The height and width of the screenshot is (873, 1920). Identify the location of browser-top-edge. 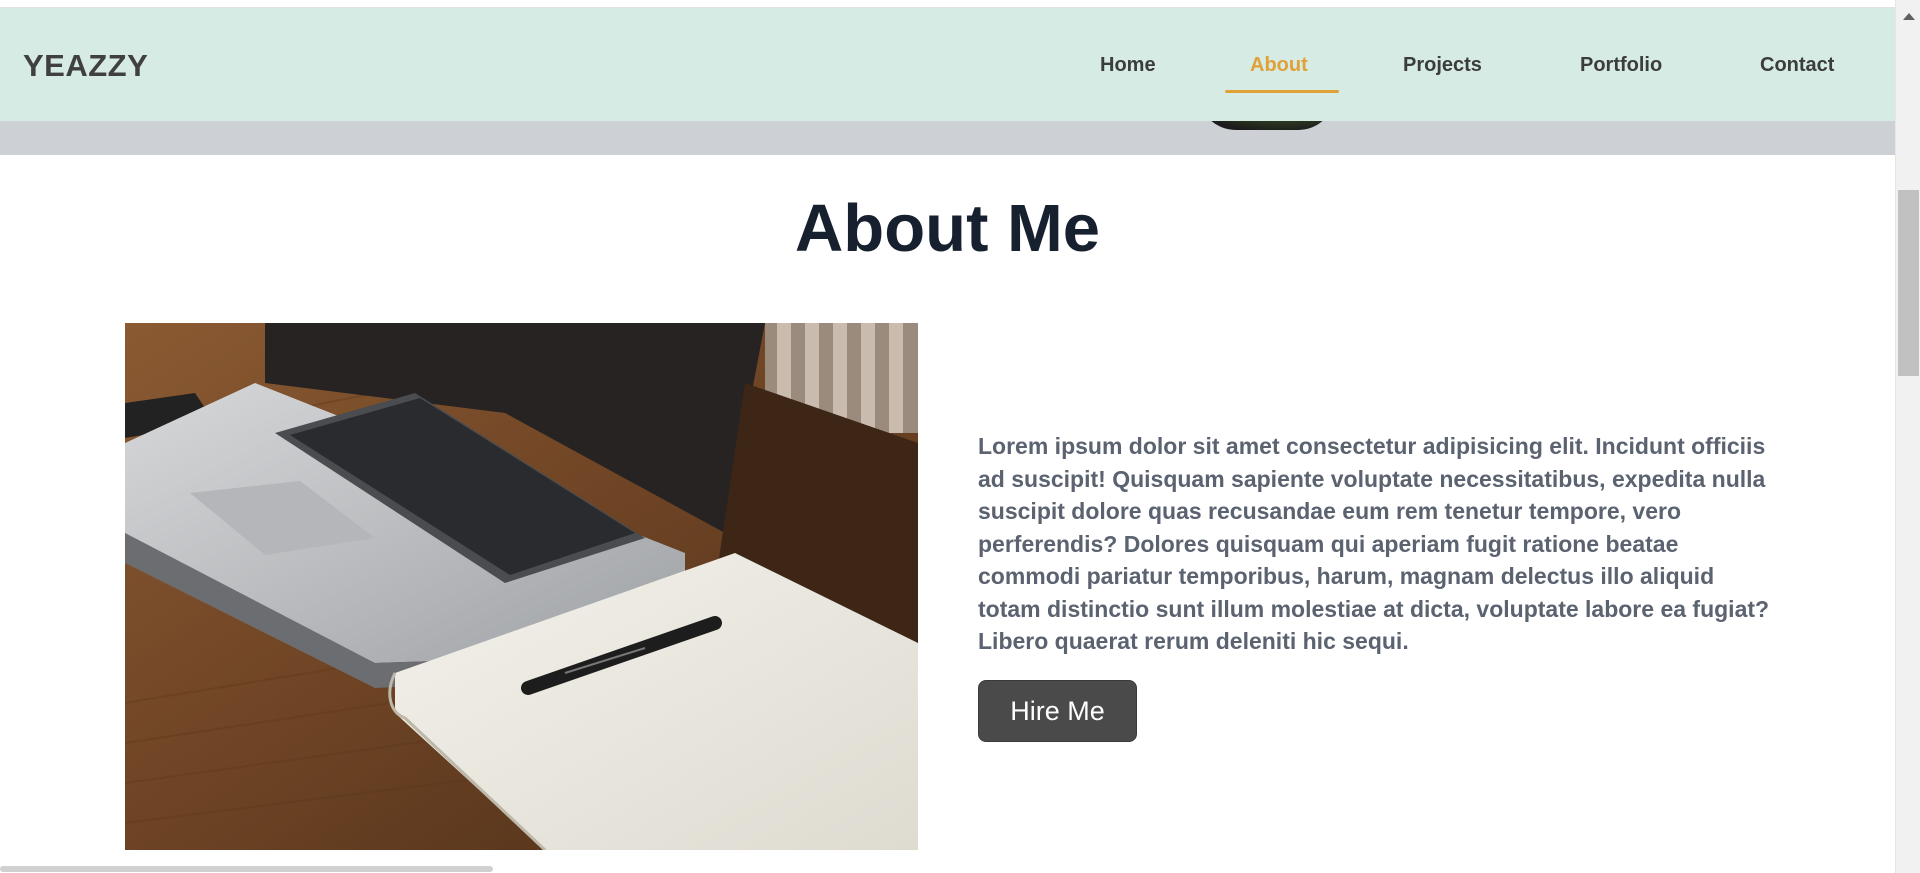
(947, 4).